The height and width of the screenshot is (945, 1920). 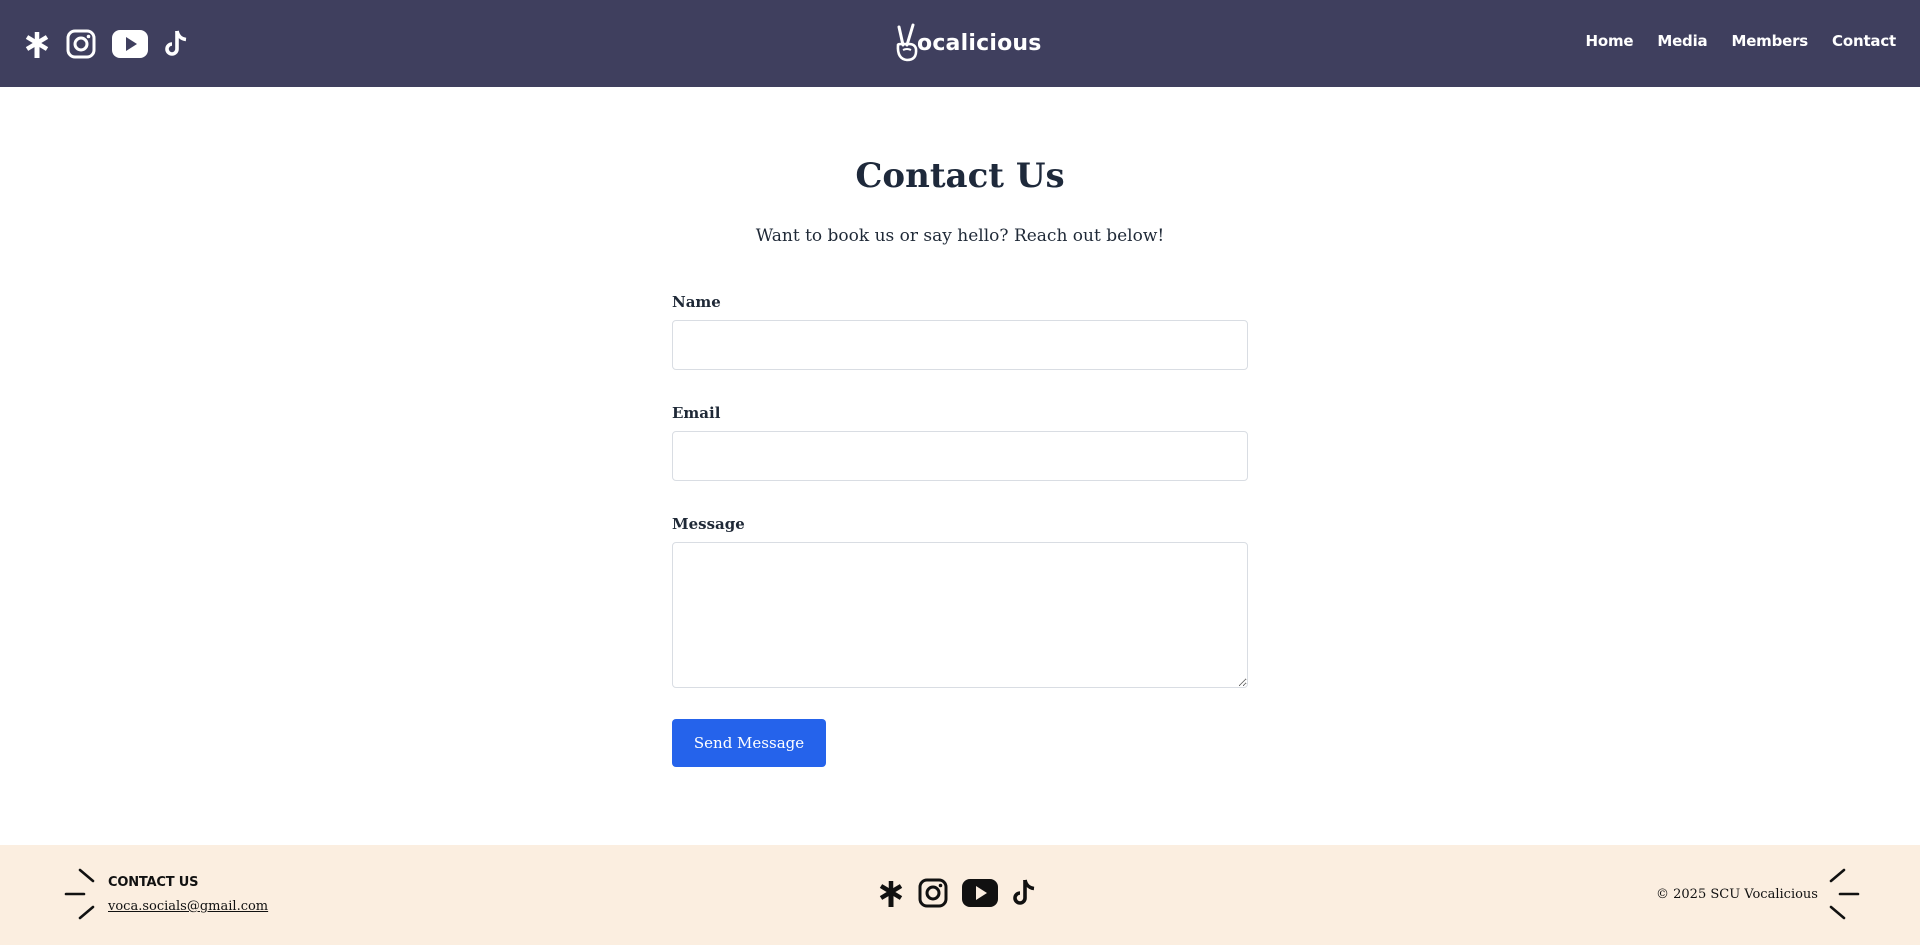 I want to click on nav-home: Home, so click(x=1609, y=41).